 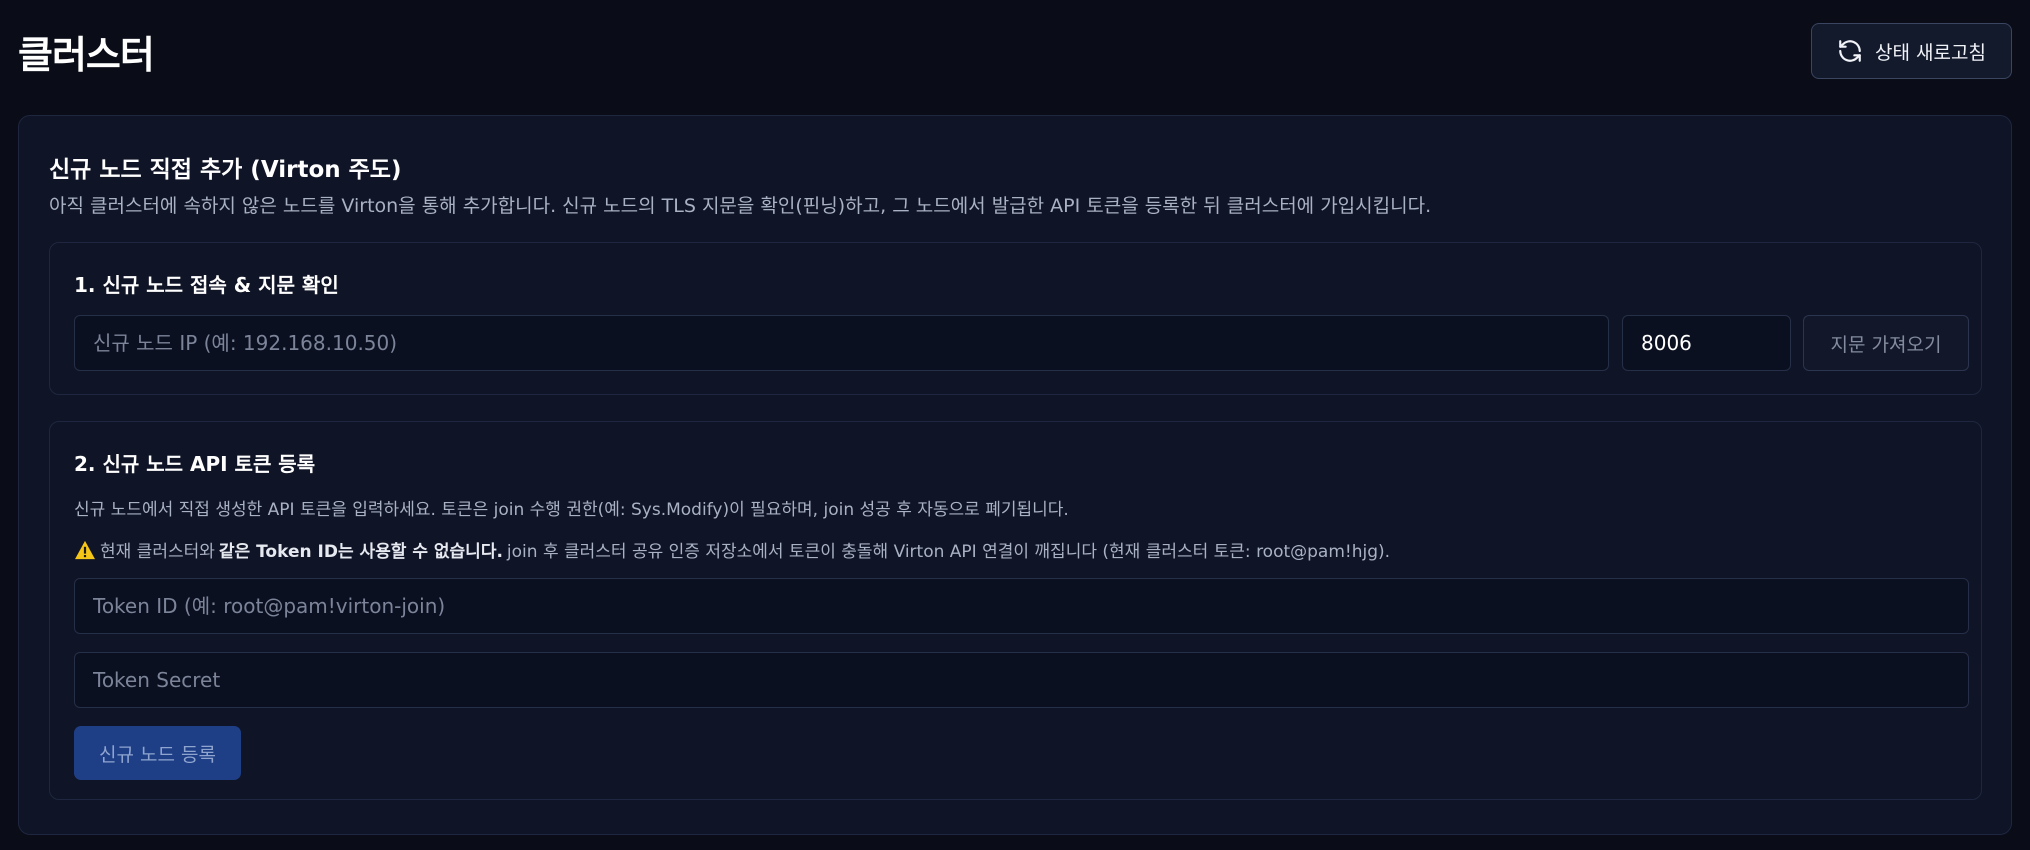 I want to click on warning-prefix: 현재 클러스터와, so click(x=157, y=552).